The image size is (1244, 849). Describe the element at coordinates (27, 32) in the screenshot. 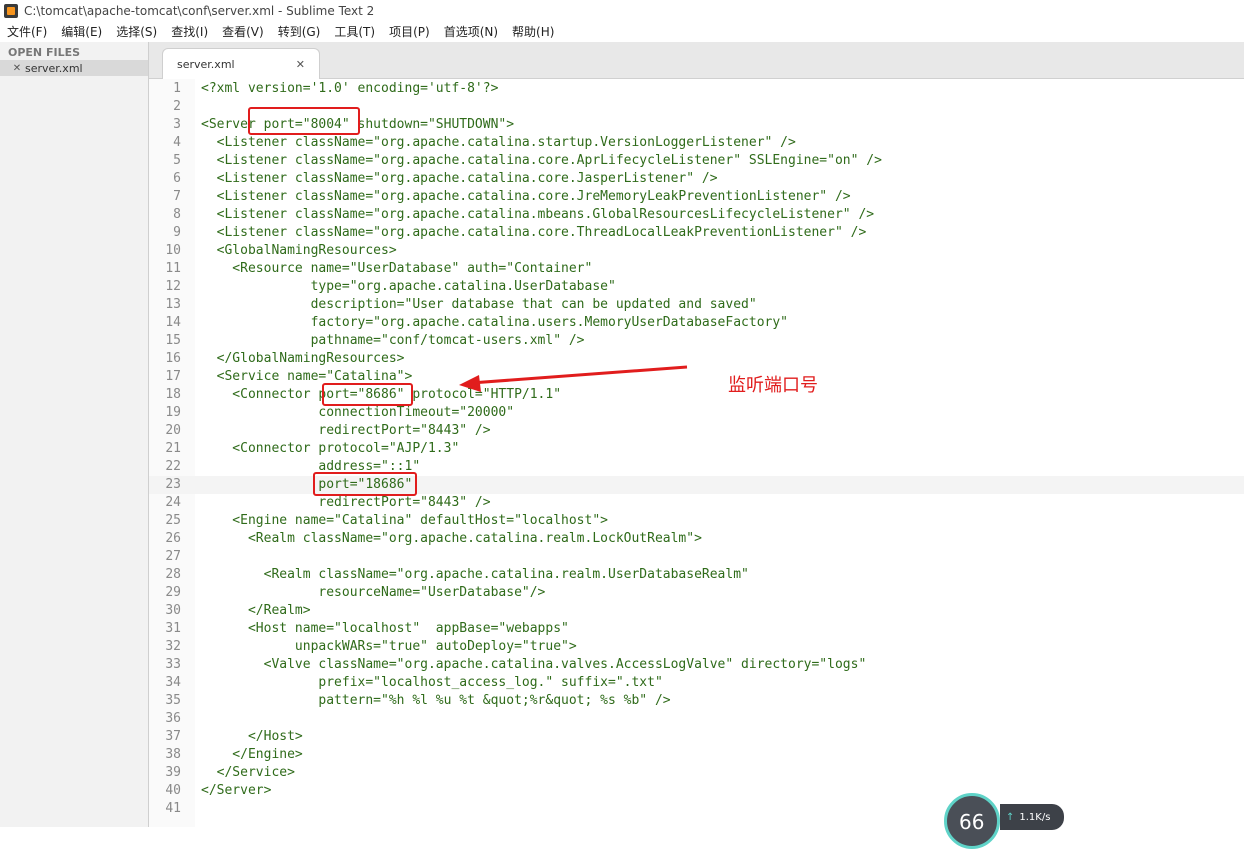

I see `menu-file: 文件(F)` at that location.